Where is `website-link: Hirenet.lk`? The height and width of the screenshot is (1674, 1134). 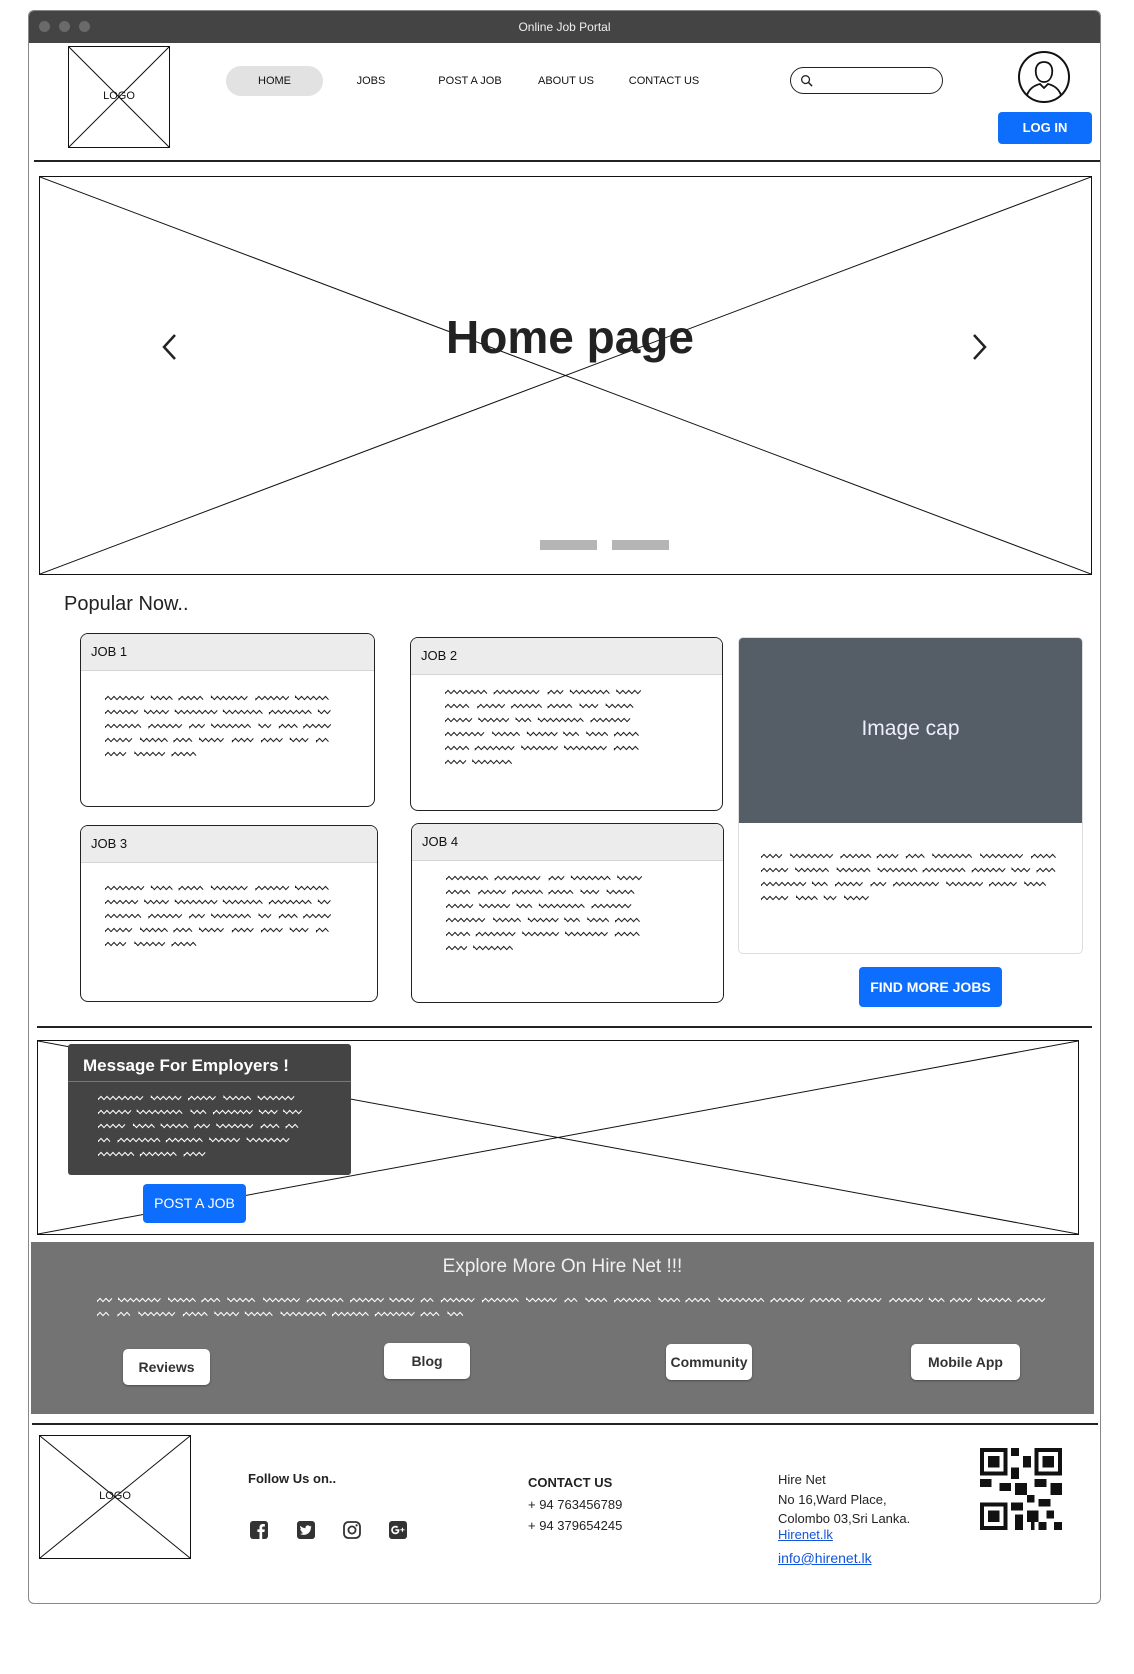 website-link: Hirenet.lk is located at coordinates (805, 1534).